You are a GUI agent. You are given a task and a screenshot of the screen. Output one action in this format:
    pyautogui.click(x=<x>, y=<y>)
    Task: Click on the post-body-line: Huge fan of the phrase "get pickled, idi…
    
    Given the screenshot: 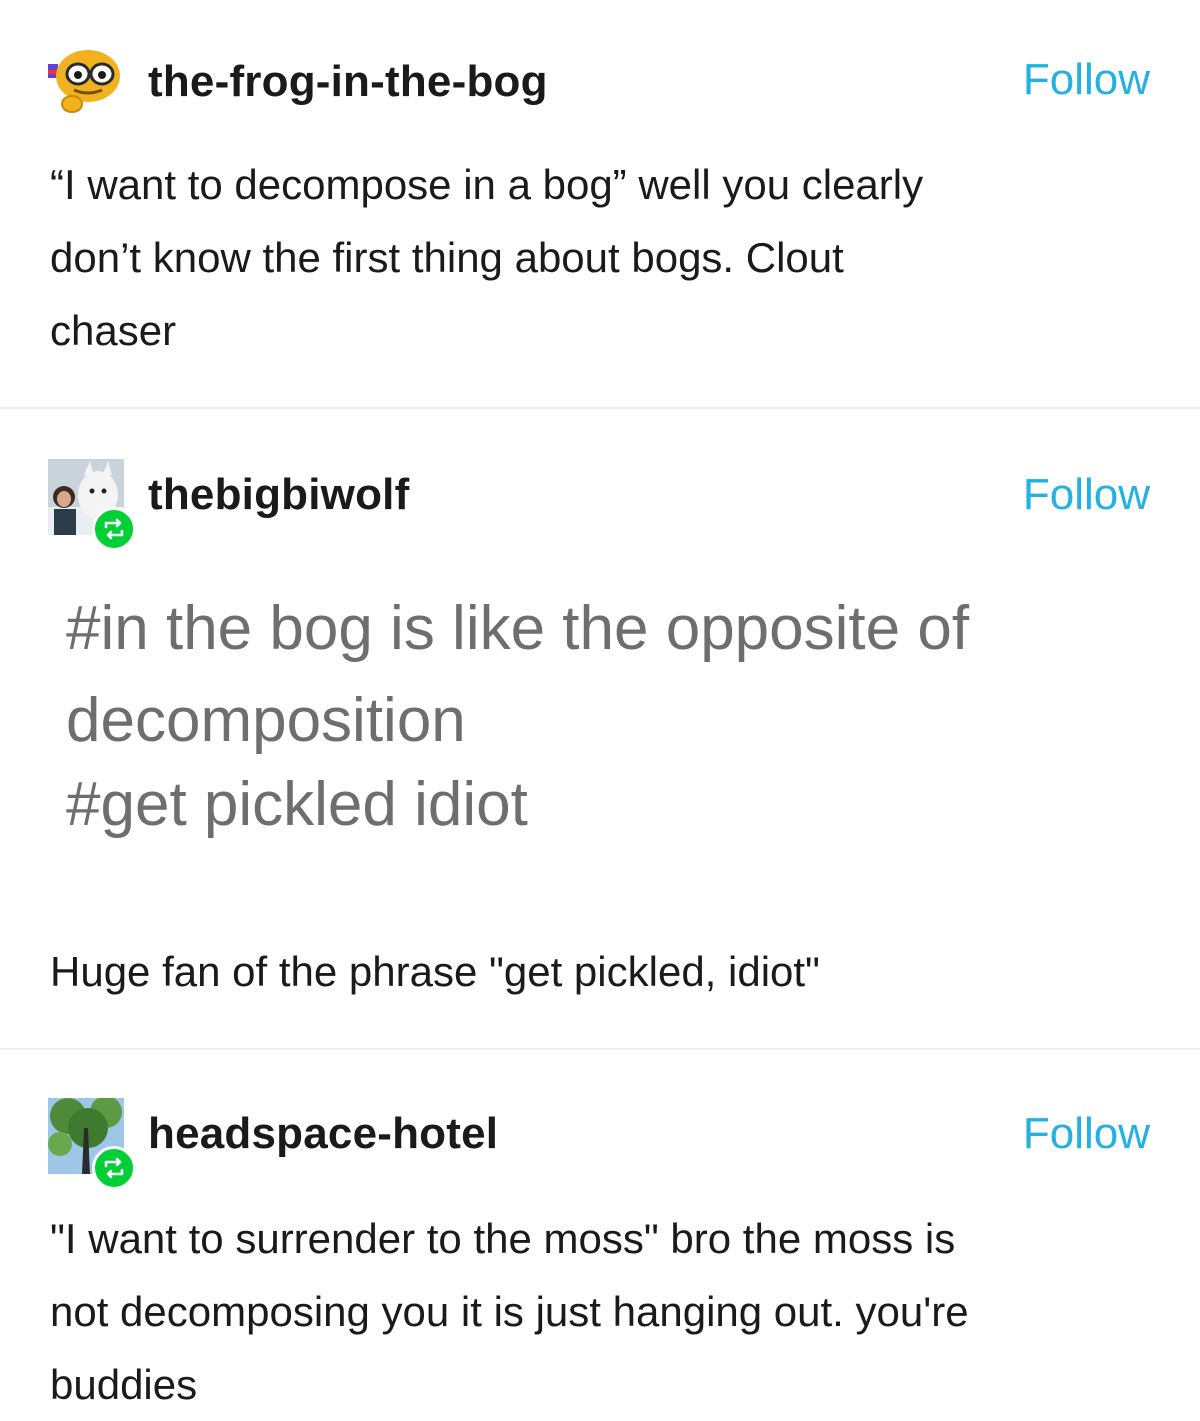 What is the action you would take?
    pyautogui.click(x=435, y=971)
    